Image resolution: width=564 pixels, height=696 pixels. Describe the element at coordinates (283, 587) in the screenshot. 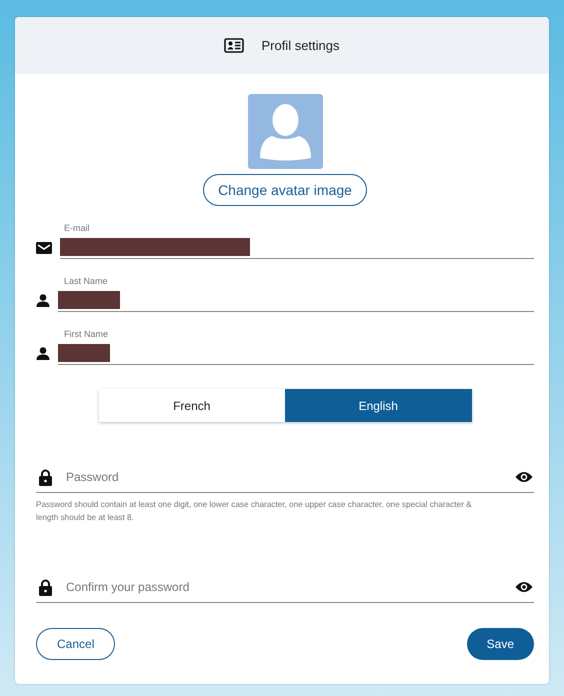

I see `password-field: Confirm your password` at that location.